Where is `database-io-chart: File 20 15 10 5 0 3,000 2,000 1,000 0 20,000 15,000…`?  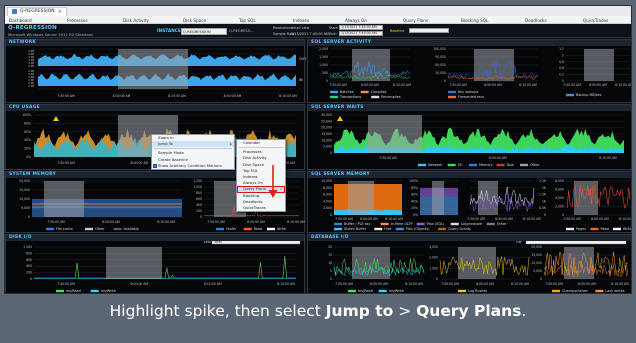 database-io-chart: File 20 15 10 5 0 3,000 2,000 1,000 0 20,000 15,000… is located at coordinates (470, 267).